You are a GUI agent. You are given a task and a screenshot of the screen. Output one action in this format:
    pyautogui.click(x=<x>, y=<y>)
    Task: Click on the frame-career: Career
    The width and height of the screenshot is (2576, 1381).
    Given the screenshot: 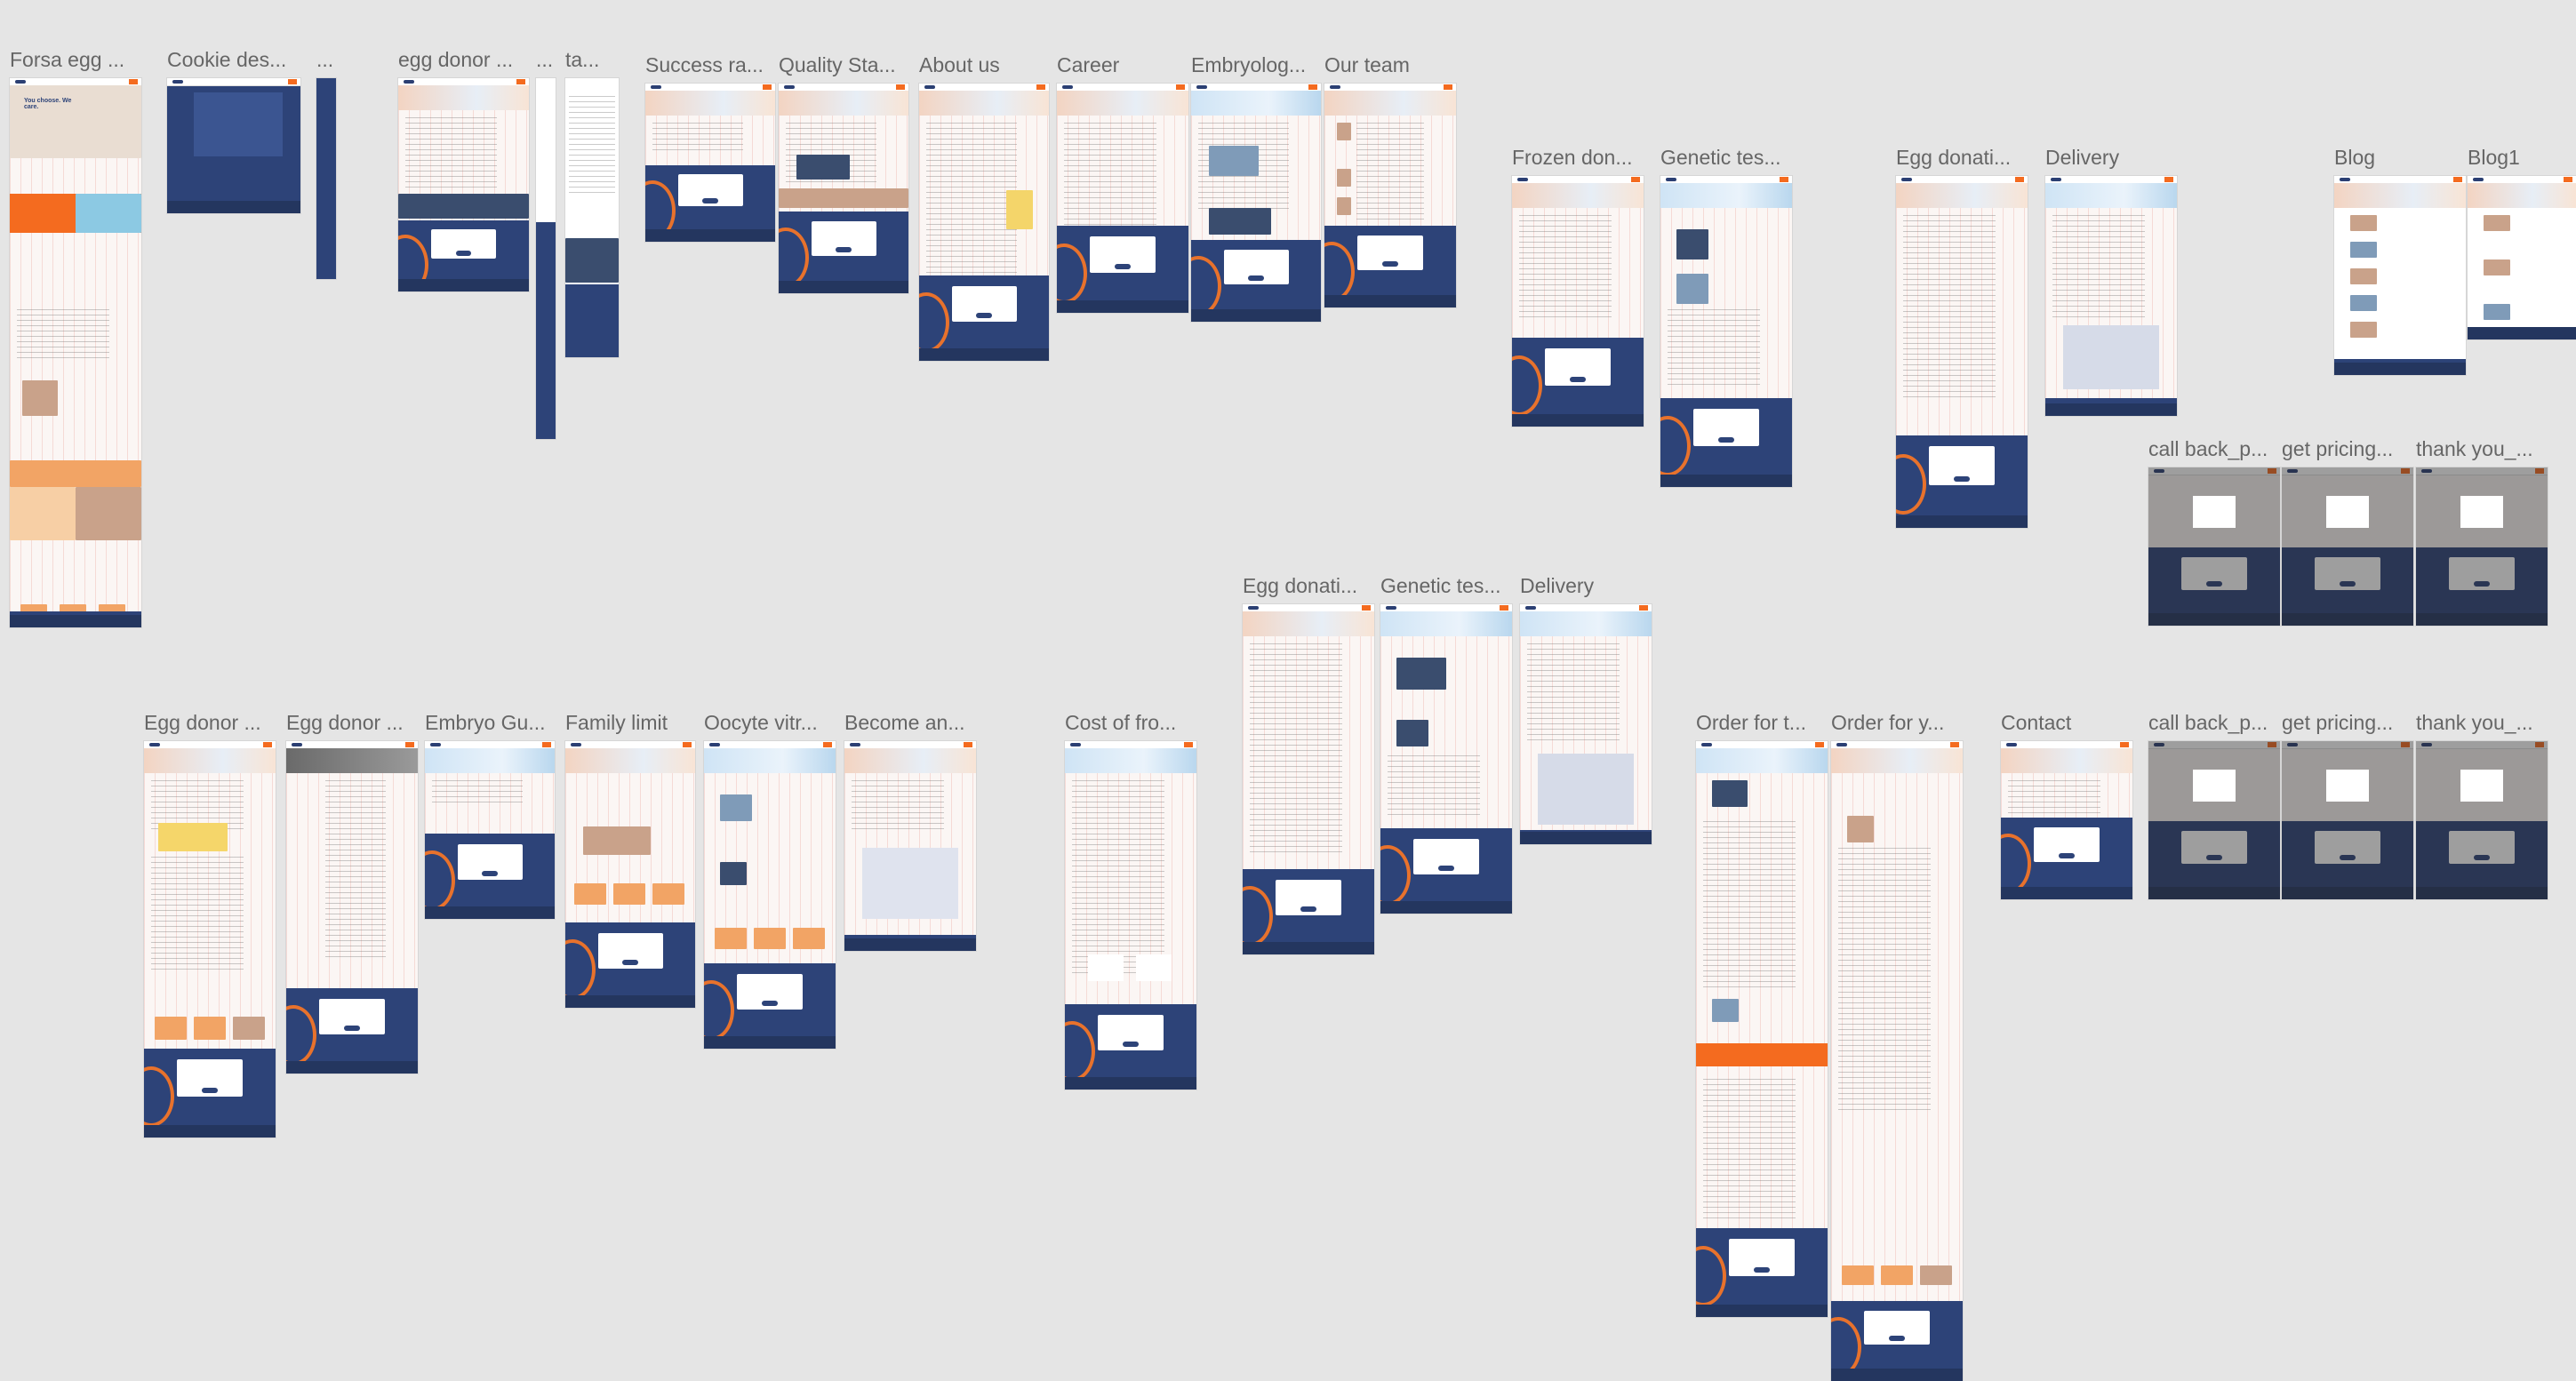 What is the action you would take?
    pyautogui.click(x=1122, y=183)
    